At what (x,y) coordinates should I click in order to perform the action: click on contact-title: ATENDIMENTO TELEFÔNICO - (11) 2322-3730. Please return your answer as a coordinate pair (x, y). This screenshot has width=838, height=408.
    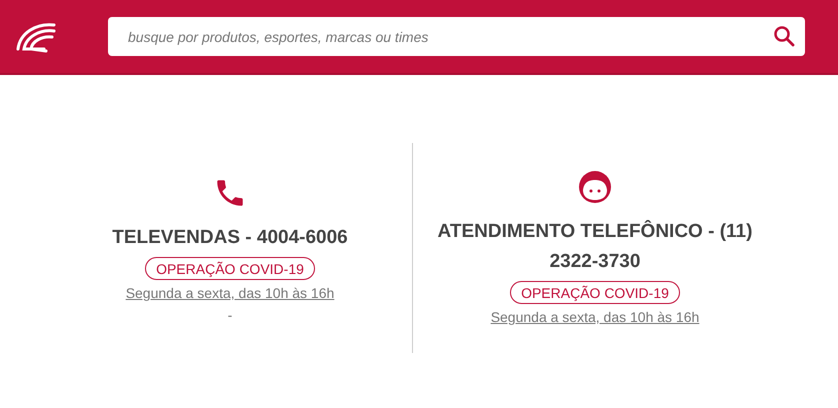
    Looking at the image, I should click on (595, 246).